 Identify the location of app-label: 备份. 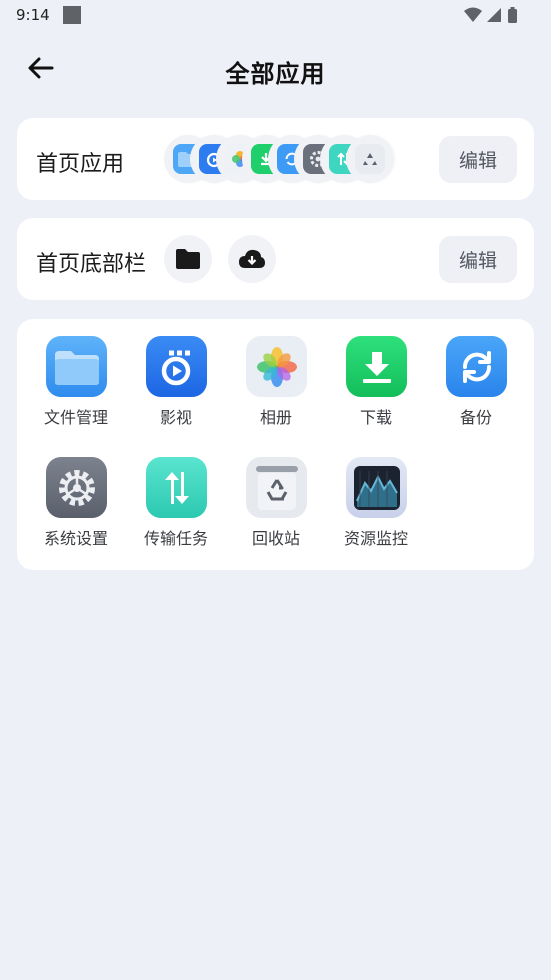
(475, 417).